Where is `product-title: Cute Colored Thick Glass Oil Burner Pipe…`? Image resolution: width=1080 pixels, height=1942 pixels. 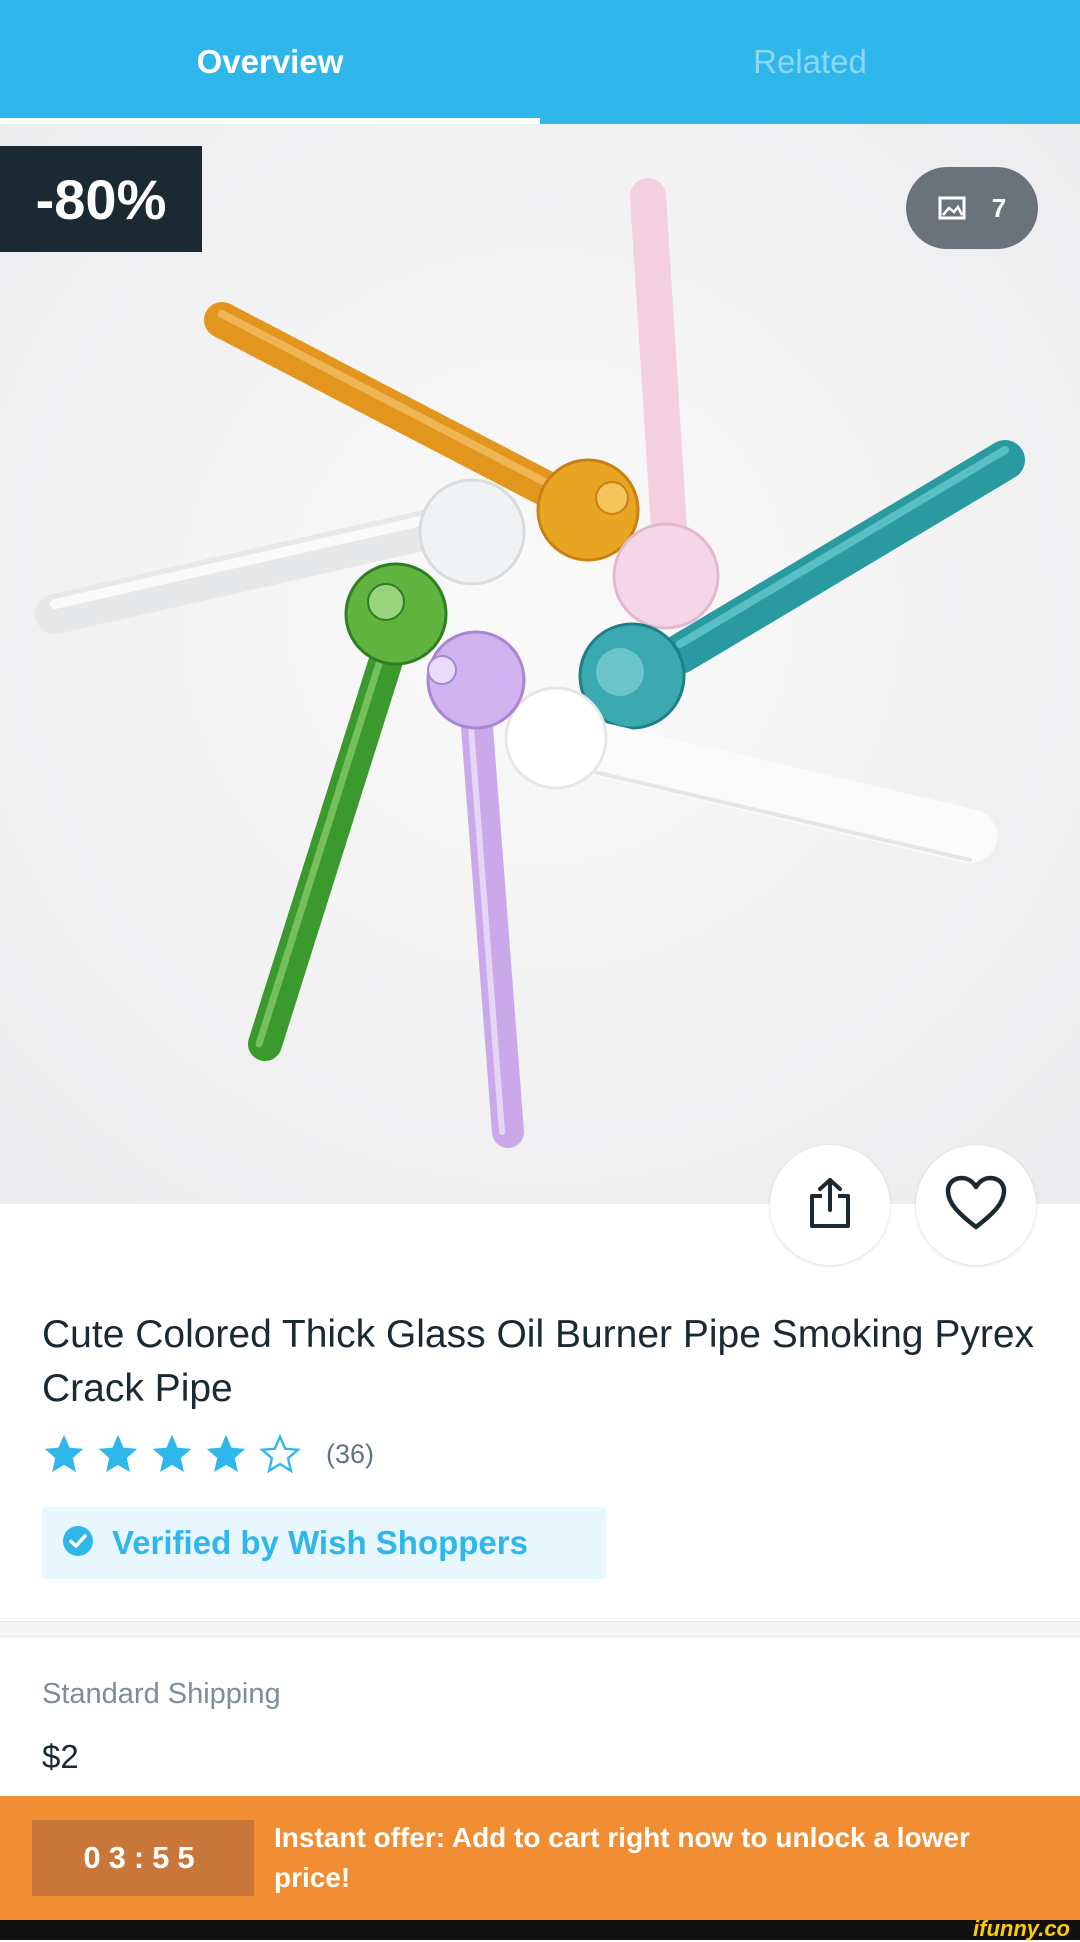 product-title: Cute Colored Thick Glass Oil Burner Pipe… is located at coordinates (538, 1361).